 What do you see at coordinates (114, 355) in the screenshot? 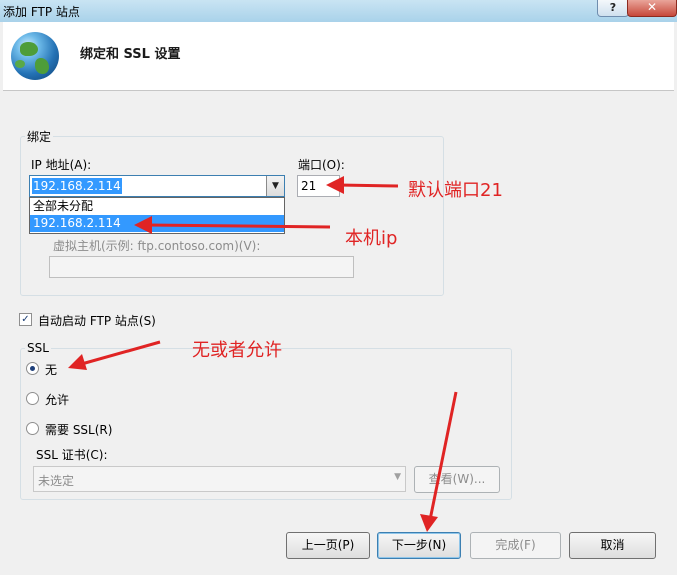
I see `arrow-to-ssl-none` at bounding box center [114, 355].